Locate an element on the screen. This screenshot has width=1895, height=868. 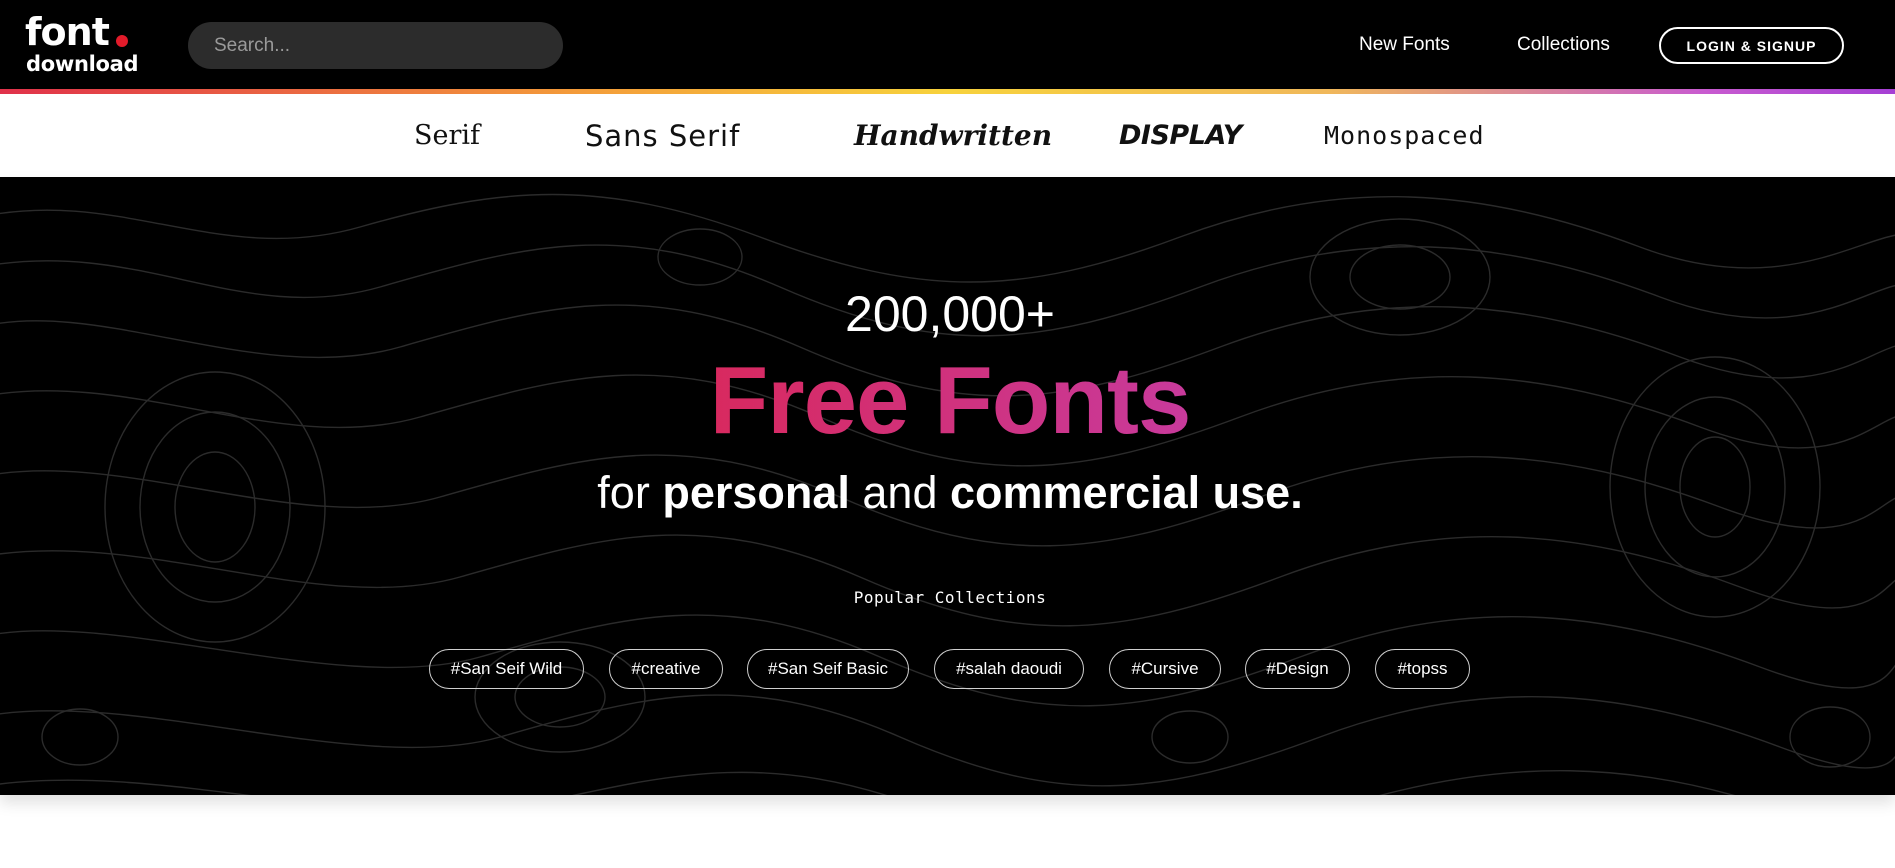
hero-title: Free Fonts is located at coordinates (947, 401).